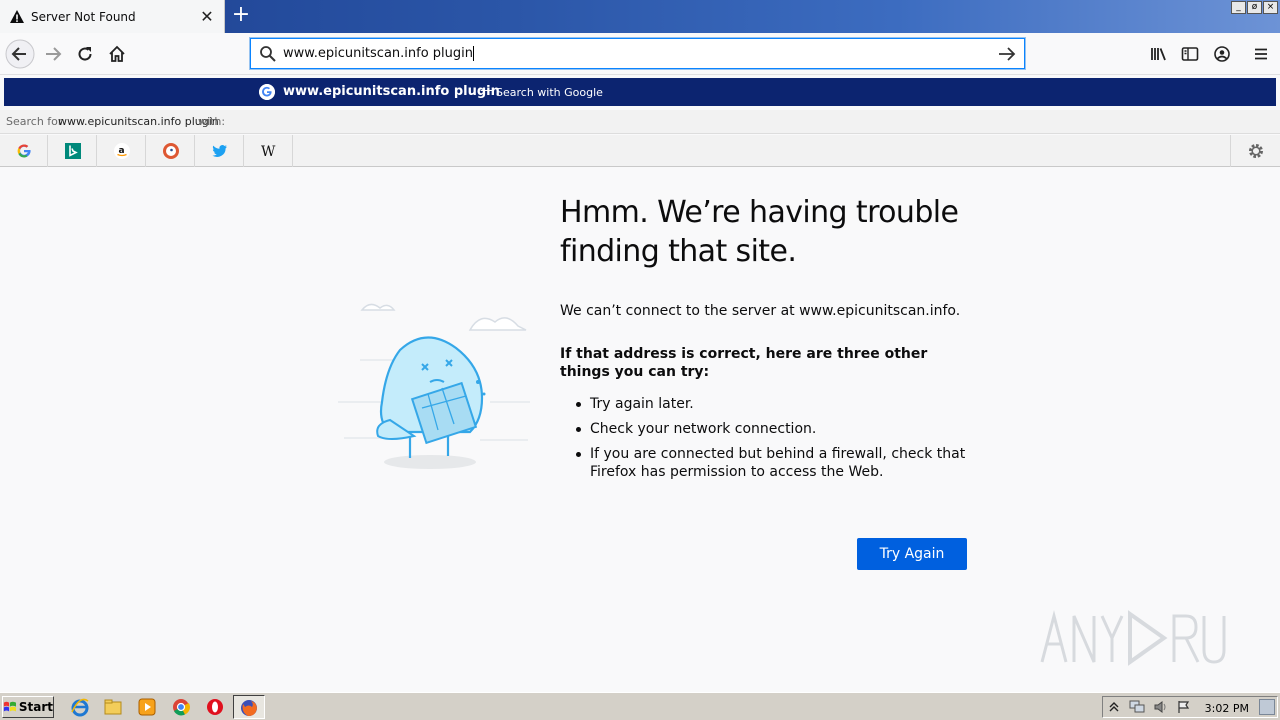  Describe the element at coordinates (215, 707) in the screenshot. I see `opera-icon` at that location.